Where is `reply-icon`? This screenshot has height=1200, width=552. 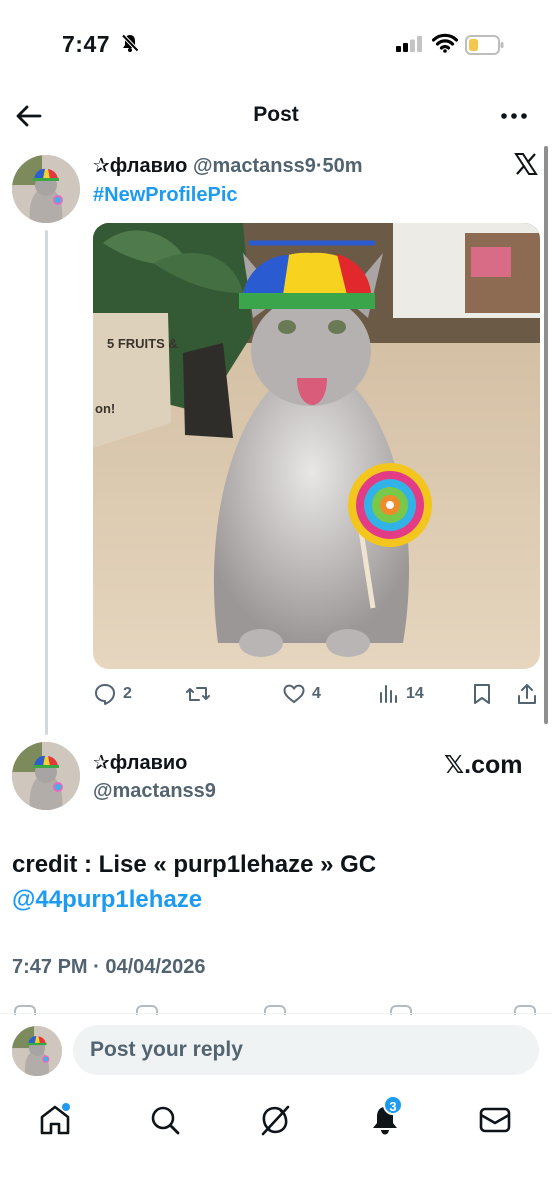
reply-icon is located at coordinates (105, 694).